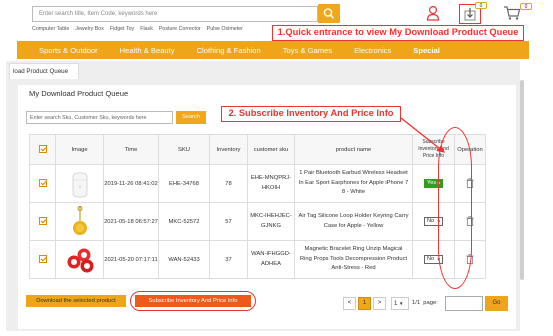 The width and height of the screenshot is (553, 336). What do you see at coordinates (50, 29) in the screenshot?
I see `hot-tag: Computer Table` at bounding box center [50, 29].